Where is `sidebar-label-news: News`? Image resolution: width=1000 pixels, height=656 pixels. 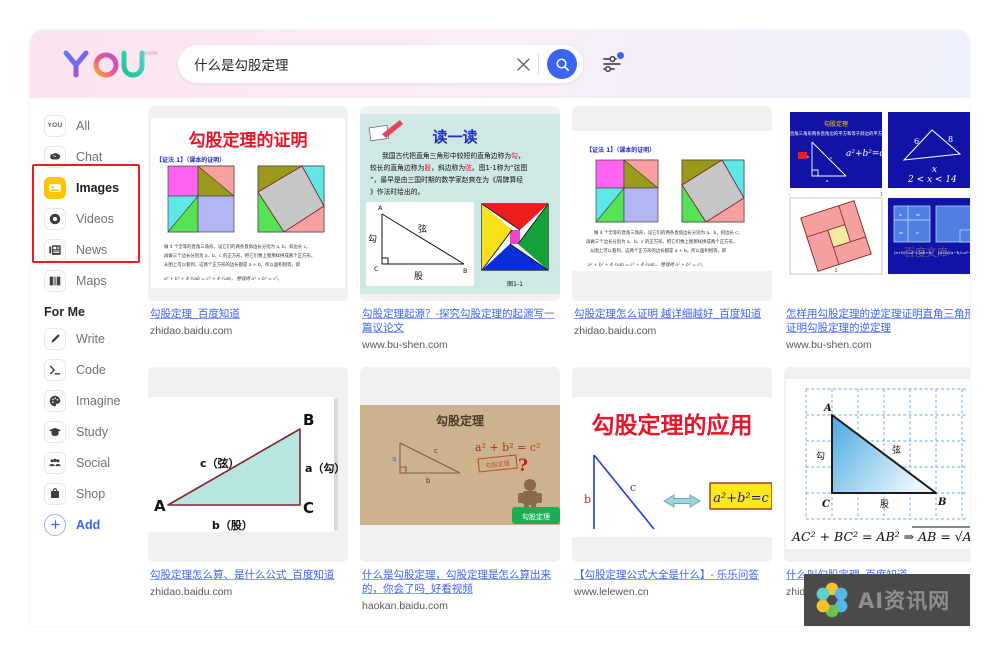 sidebar-label-news: News is located at coordinates (92, 249).